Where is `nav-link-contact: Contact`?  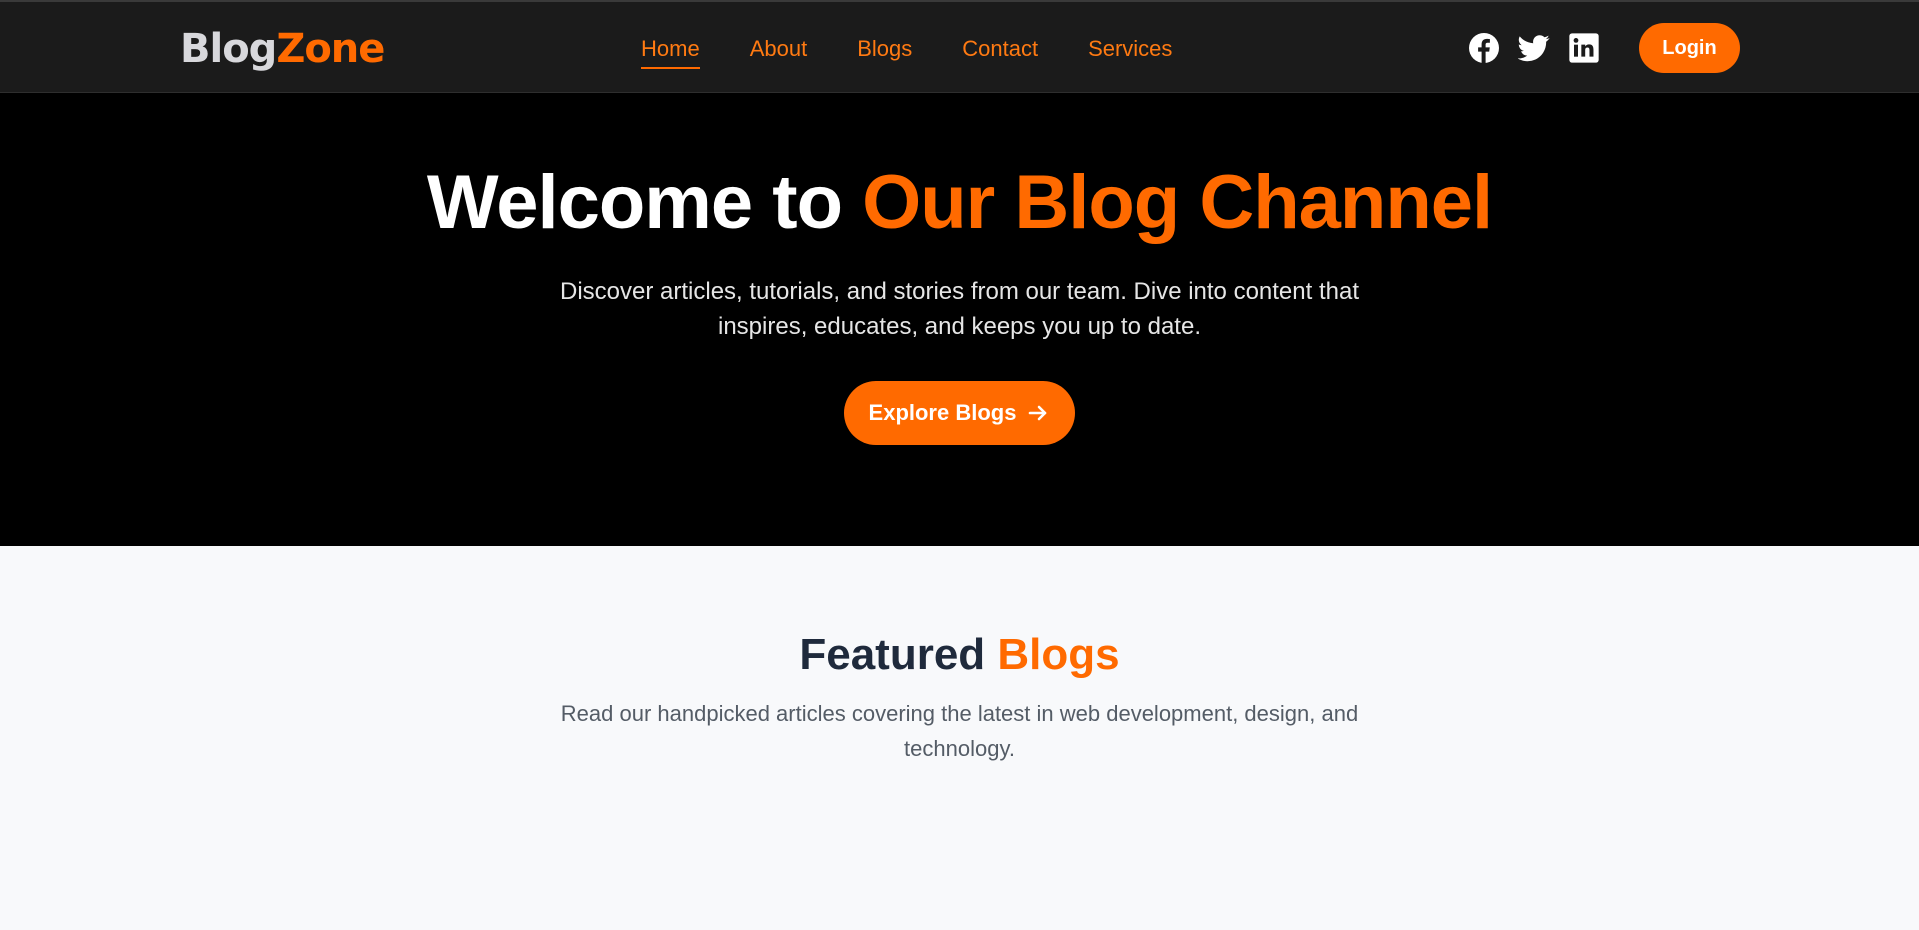 nav-link-contact: Contact is located at coordinates (1000, 49).